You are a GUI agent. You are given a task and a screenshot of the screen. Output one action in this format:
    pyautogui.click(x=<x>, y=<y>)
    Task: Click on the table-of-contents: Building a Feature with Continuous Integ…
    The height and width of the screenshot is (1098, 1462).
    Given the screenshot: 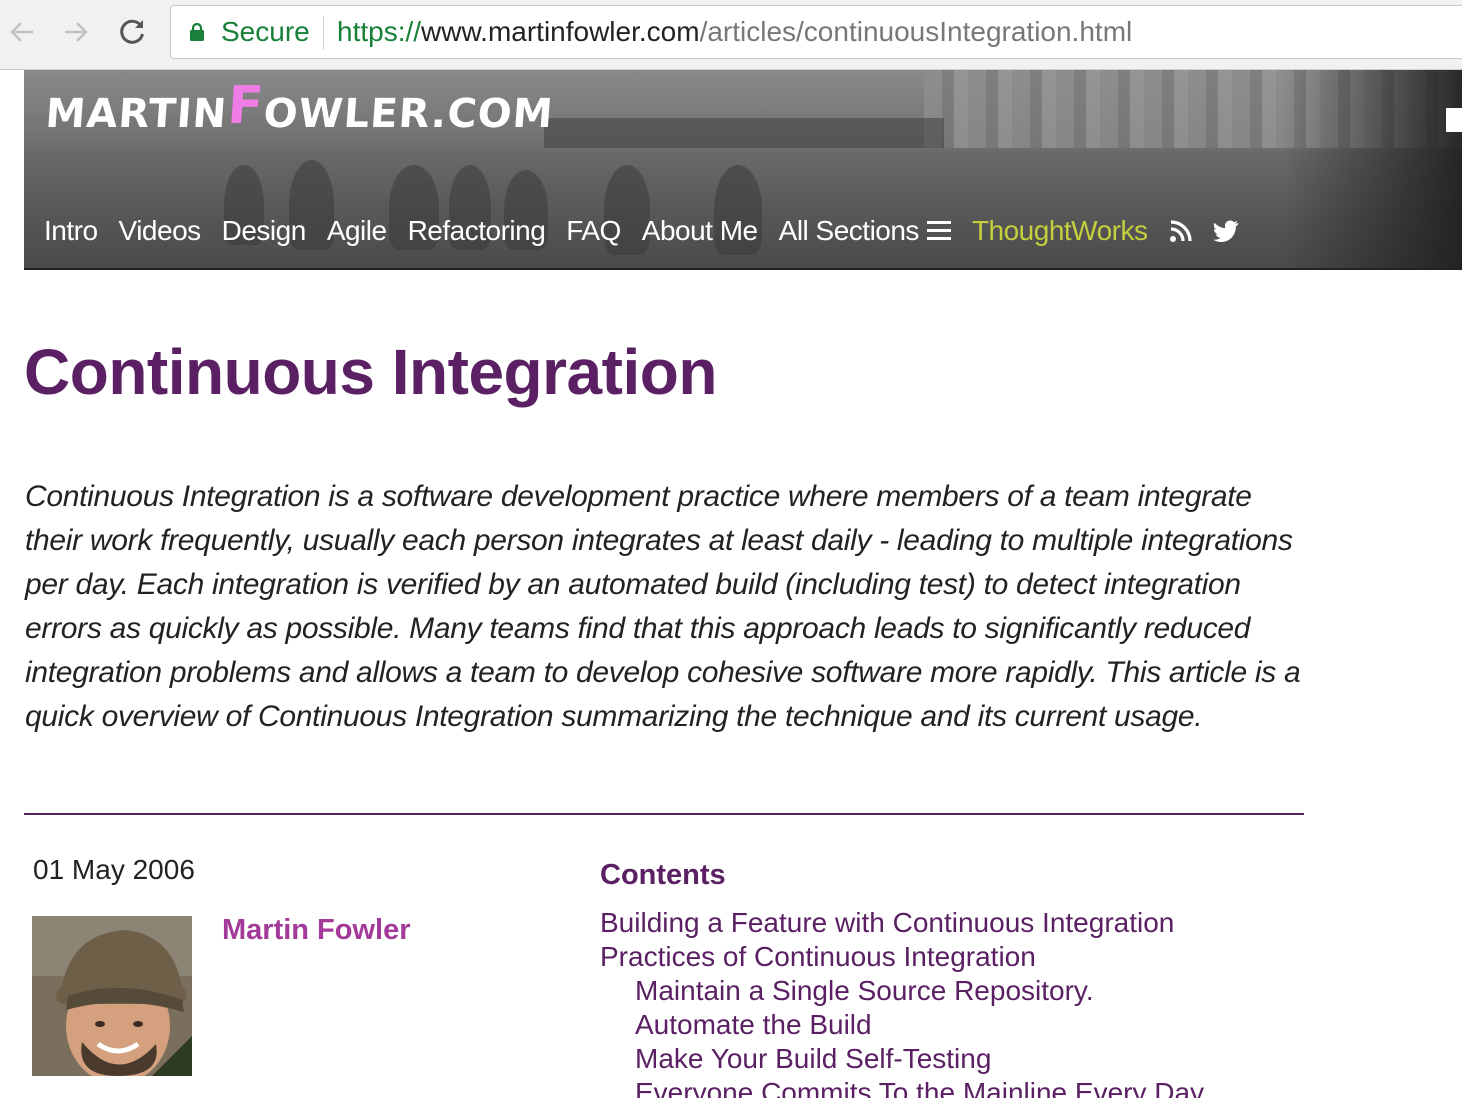 What is the action you would take?
    pyautogui.click(x=902, y=1002)
    